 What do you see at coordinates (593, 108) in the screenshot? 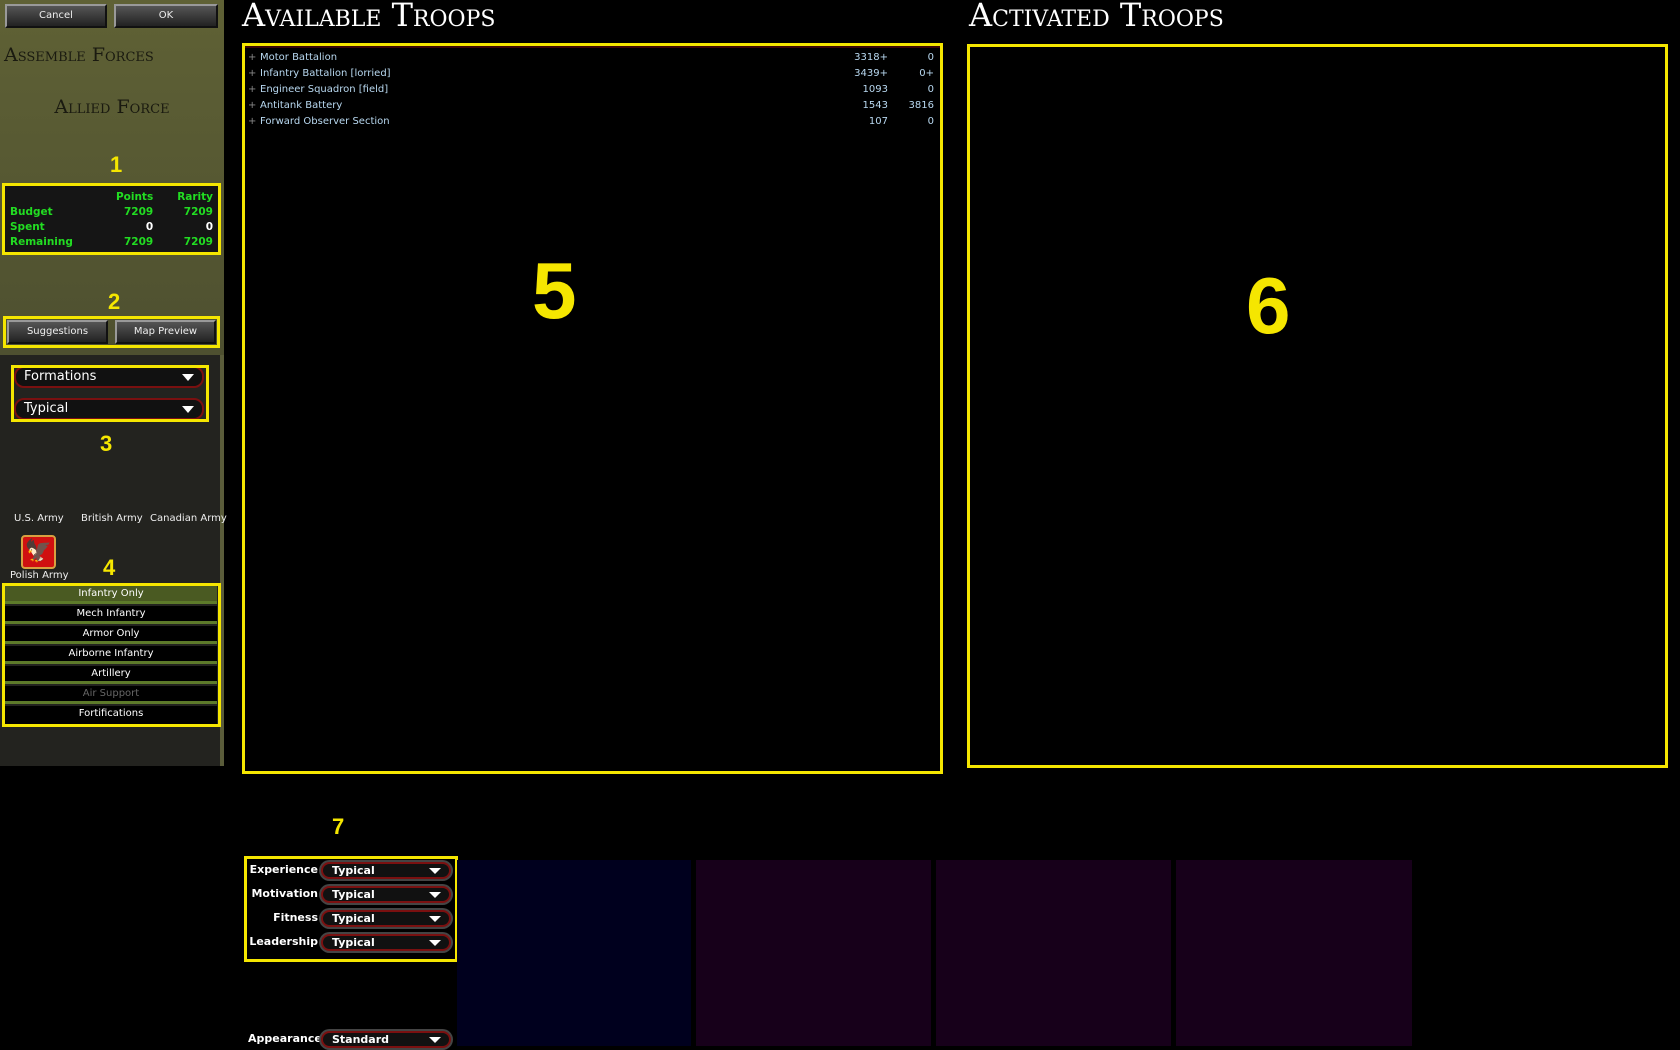
I see `troop-row: + Antitank Battery 1543 3816` at bounding box center [593, 108].